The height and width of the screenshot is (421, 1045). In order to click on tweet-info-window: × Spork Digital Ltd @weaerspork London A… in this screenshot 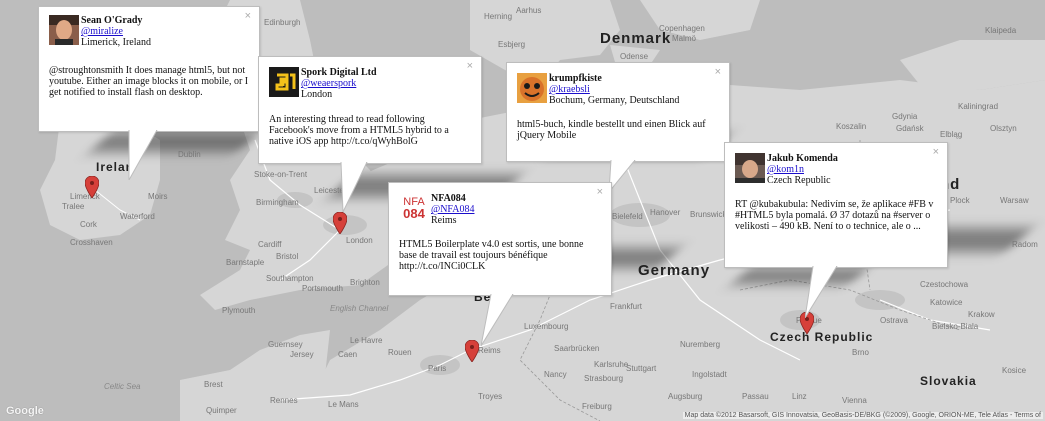, I will do `click(370, 134)`.